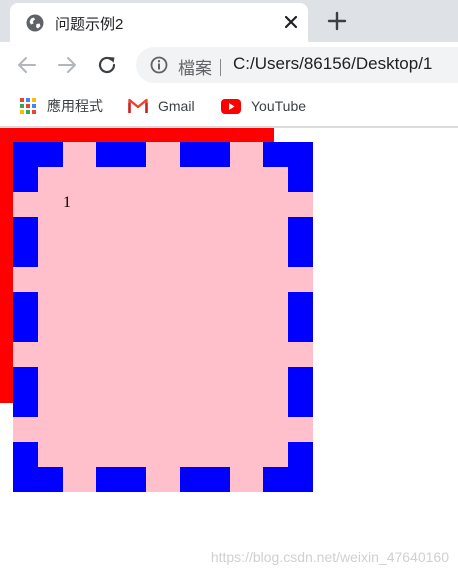 Image resolution: width=458 pixels, height=575 pixels. Describe the element at coordinates (291, 22) in the screenshot. I see `close-icon` at that location.